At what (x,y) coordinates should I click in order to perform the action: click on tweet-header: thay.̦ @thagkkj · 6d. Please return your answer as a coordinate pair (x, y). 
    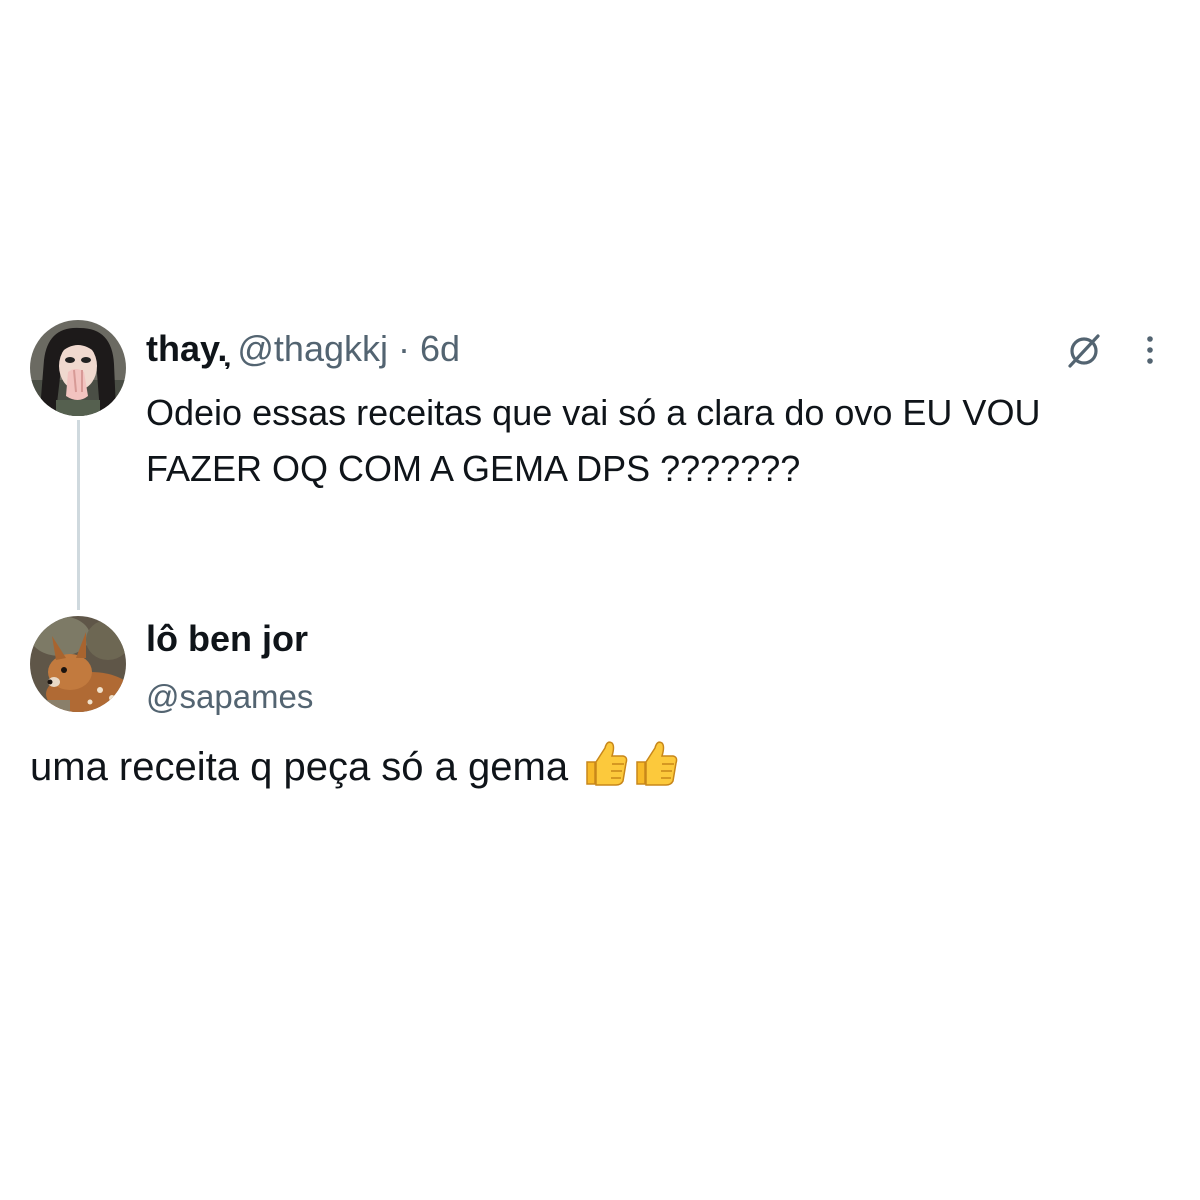
    Looking at the image, I should click on (303, 349).